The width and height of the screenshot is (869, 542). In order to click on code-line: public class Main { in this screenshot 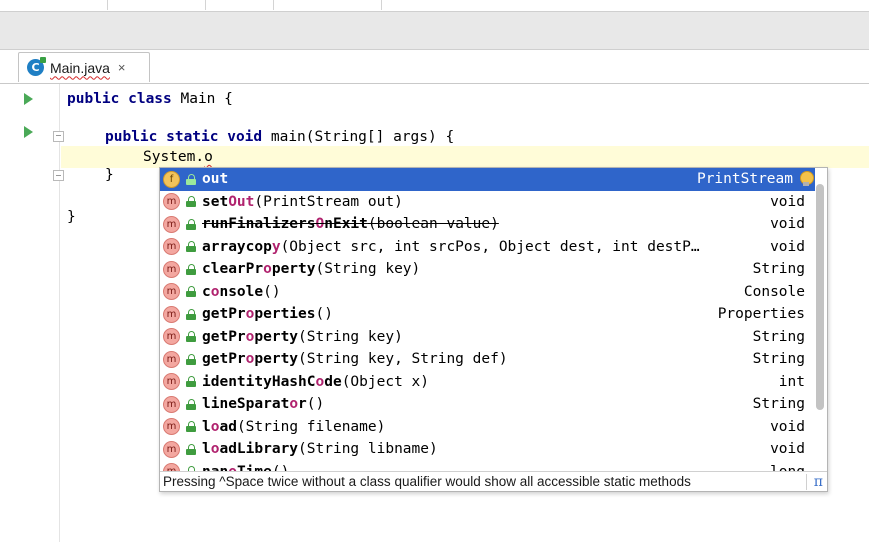, I will do `click(150, 99)`.